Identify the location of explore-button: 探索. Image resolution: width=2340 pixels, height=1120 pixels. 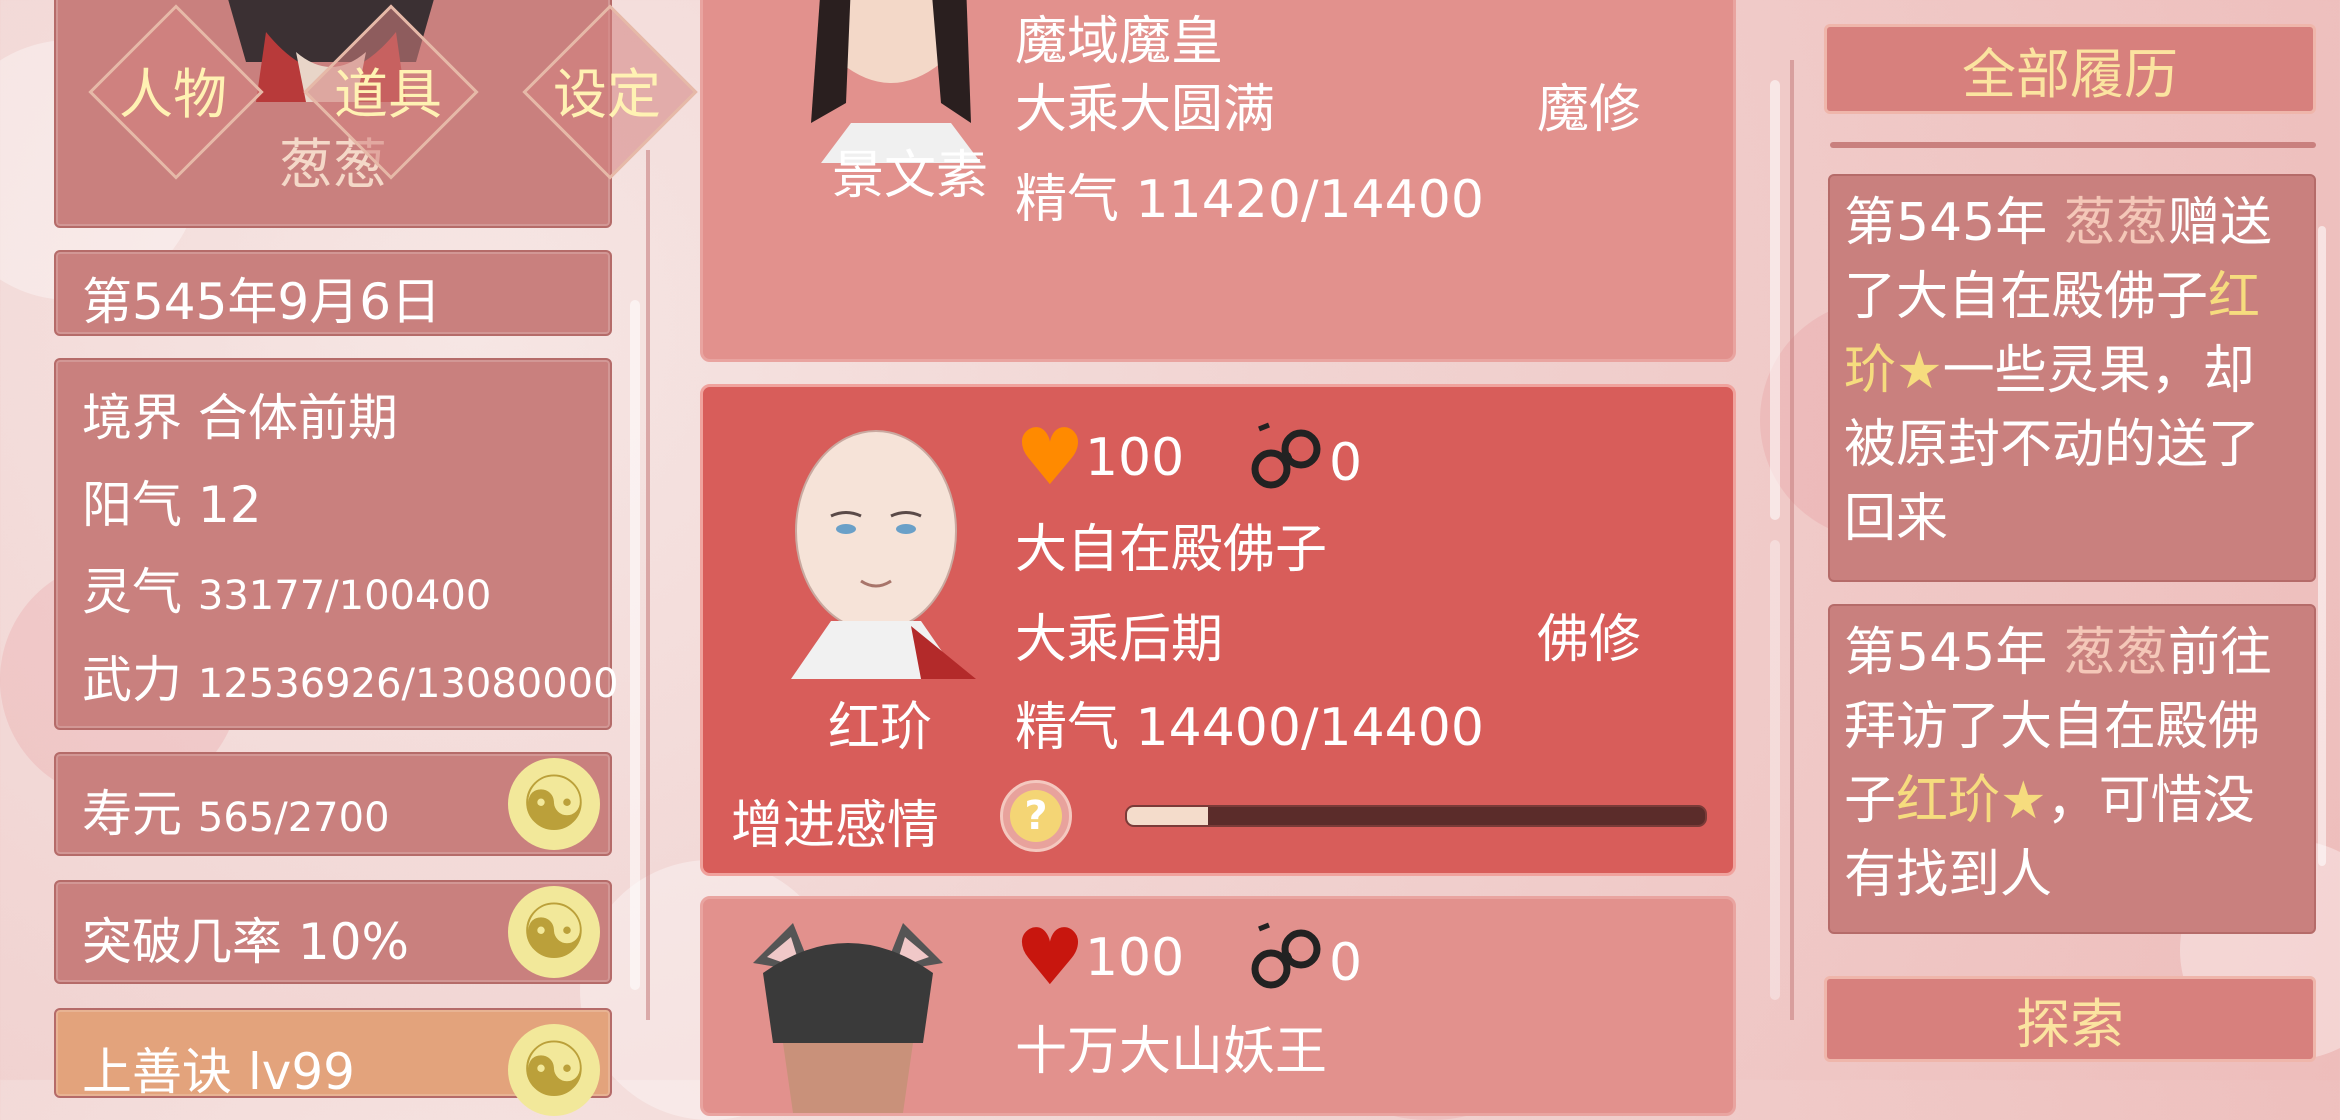
(2070, 1019).